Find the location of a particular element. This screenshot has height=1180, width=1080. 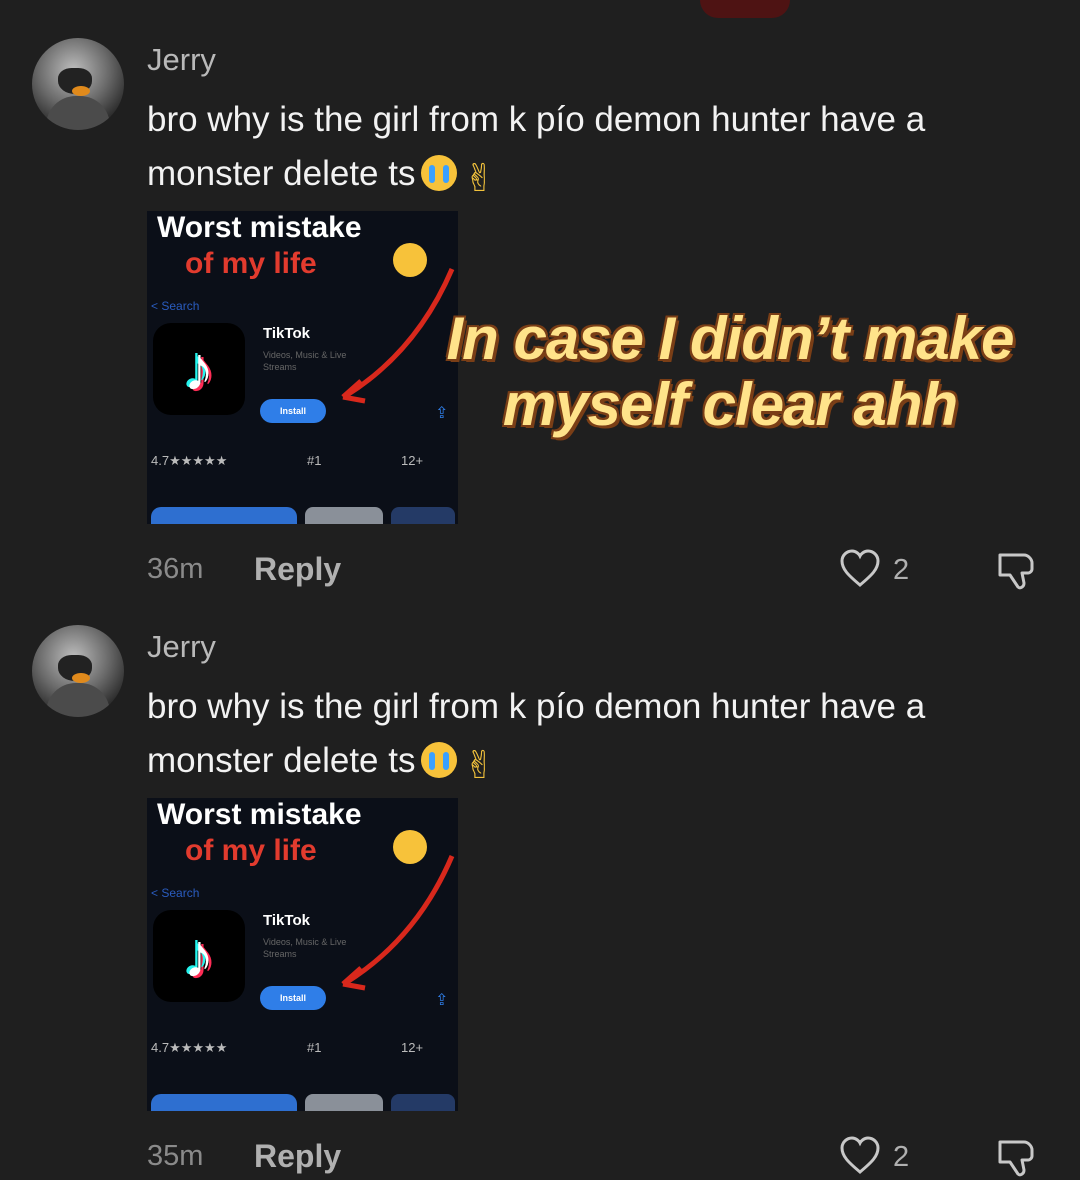

thumbs-down-icon is located at coordinates (1017, 1157).